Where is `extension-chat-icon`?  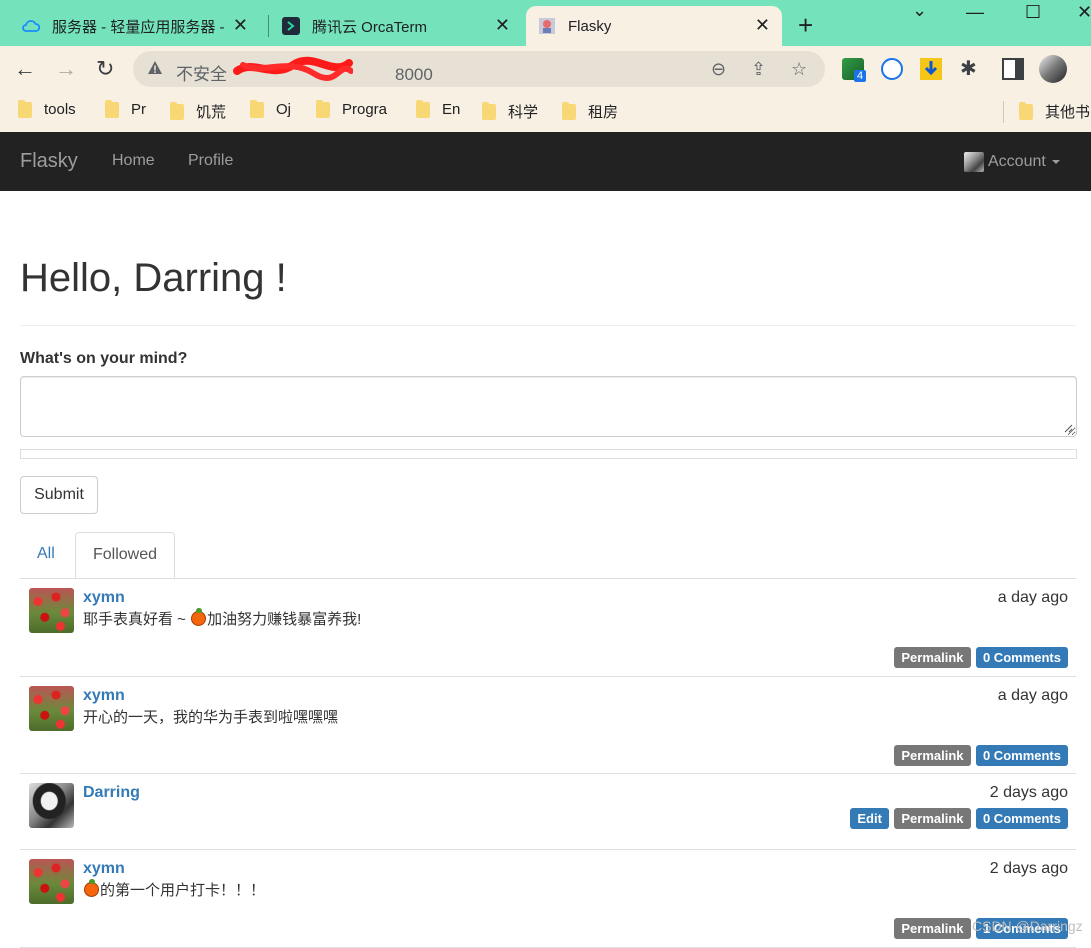 extension-chat-icon is located at coordinates (892, 69).